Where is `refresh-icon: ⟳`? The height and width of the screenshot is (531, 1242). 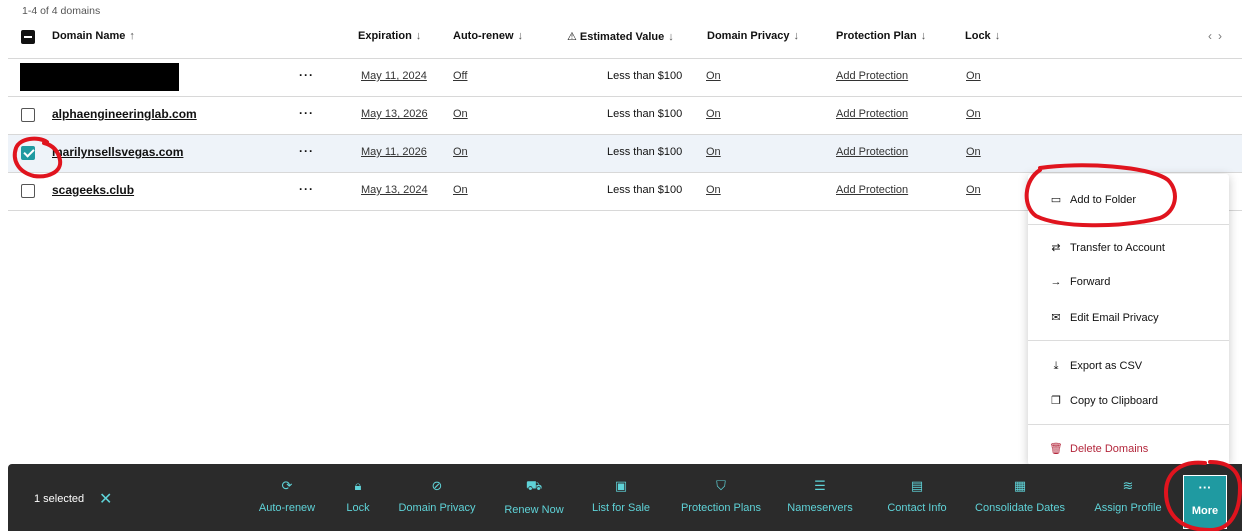 refresh-icon: ⟳ is located at coordinates (287, 485).